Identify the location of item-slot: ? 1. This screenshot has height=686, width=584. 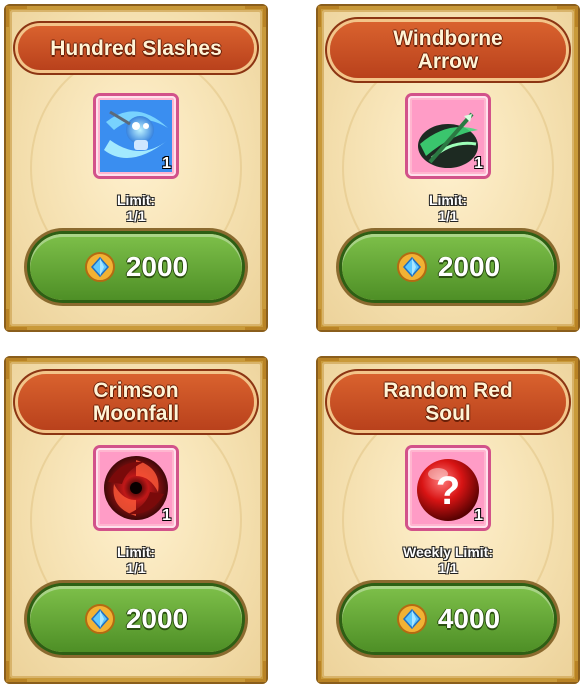
(448, 488).